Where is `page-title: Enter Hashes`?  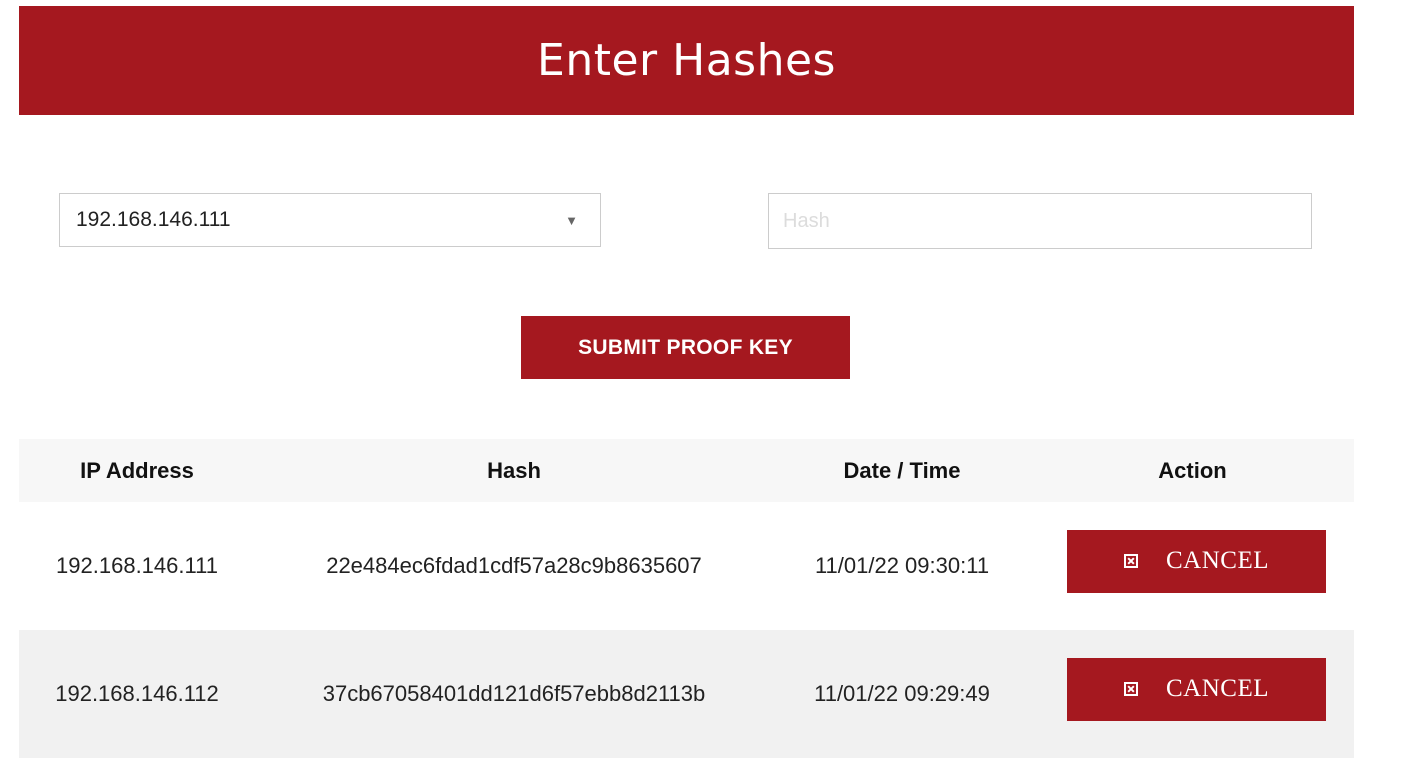 page-title: Enter Hashes is located at coordinates (686, 60).